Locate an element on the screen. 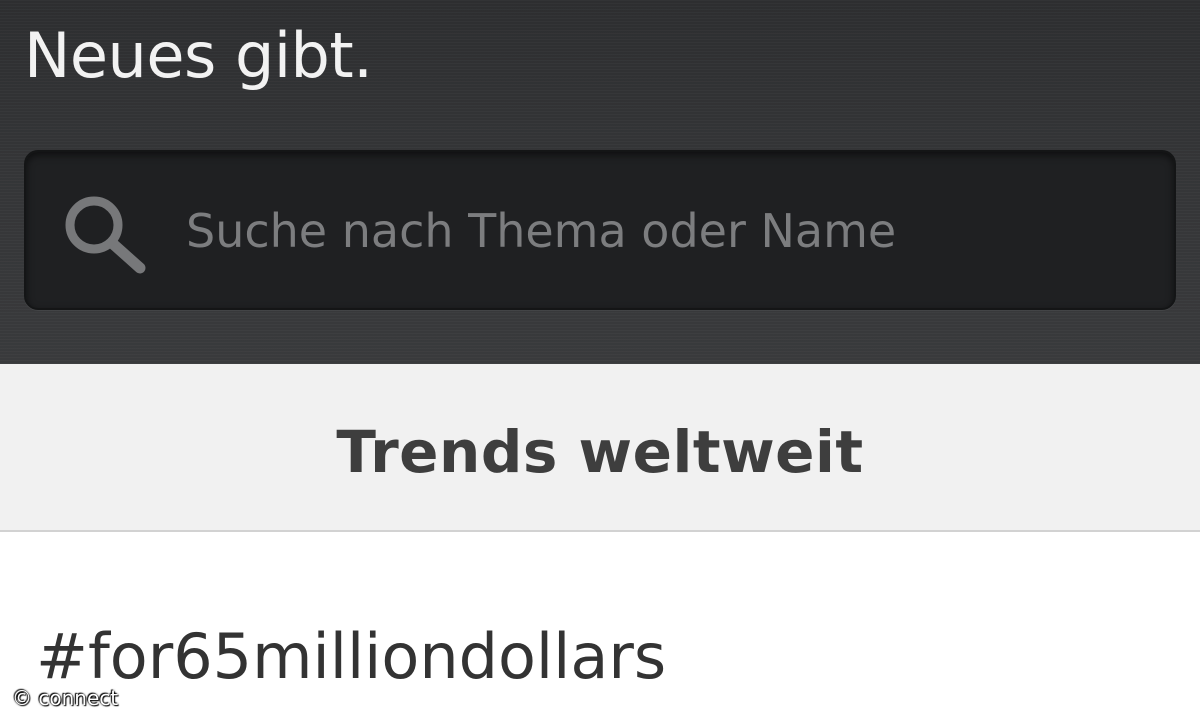 The height and width of the screenshot is (720, 1200). intro-text: Neues gibt. is located at coordinates (198, 55).